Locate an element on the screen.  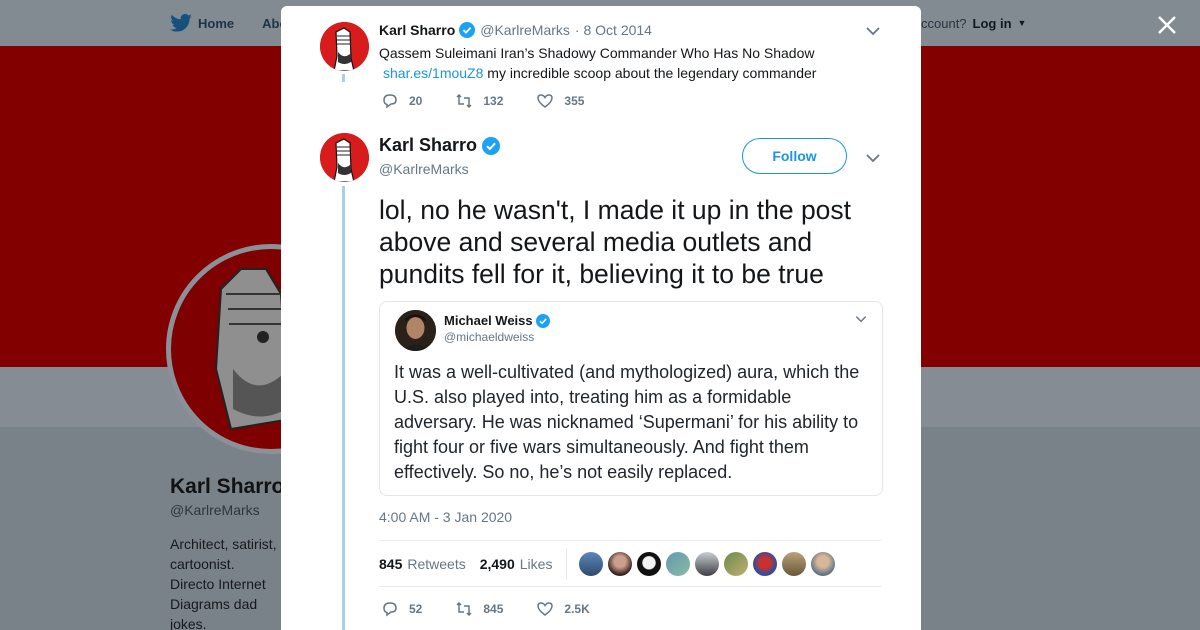
nav-home: Home is located at coordinates (202, 23).